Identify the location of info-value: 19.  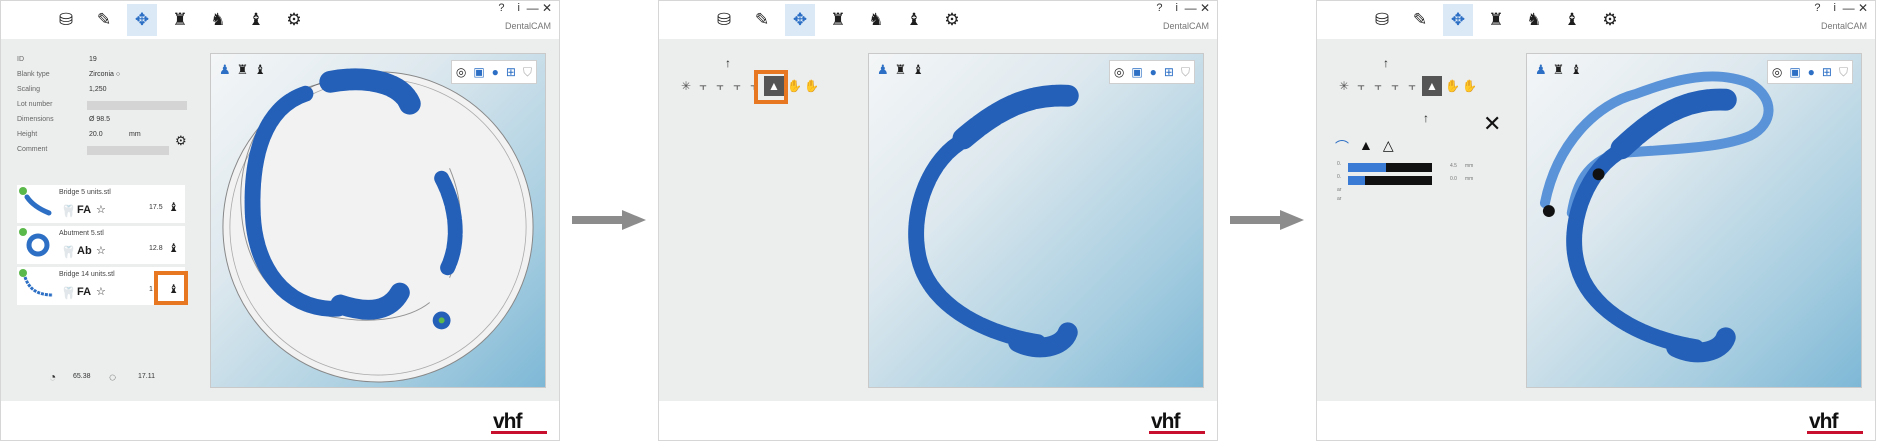
(93, 59).